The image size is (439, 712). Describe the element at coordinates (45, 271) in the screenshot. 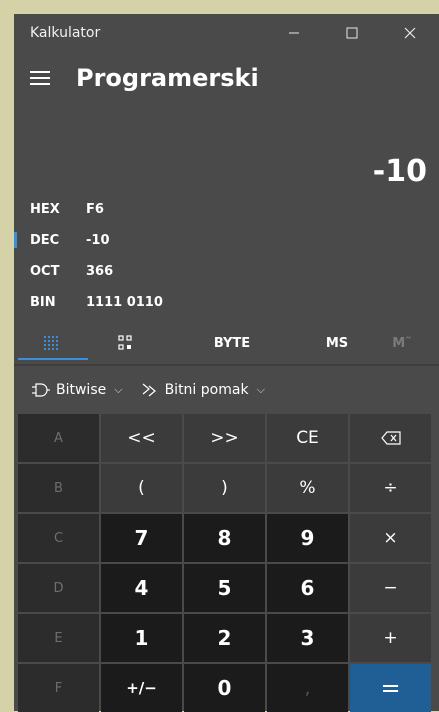

I see `base-label: OCT` at that location.